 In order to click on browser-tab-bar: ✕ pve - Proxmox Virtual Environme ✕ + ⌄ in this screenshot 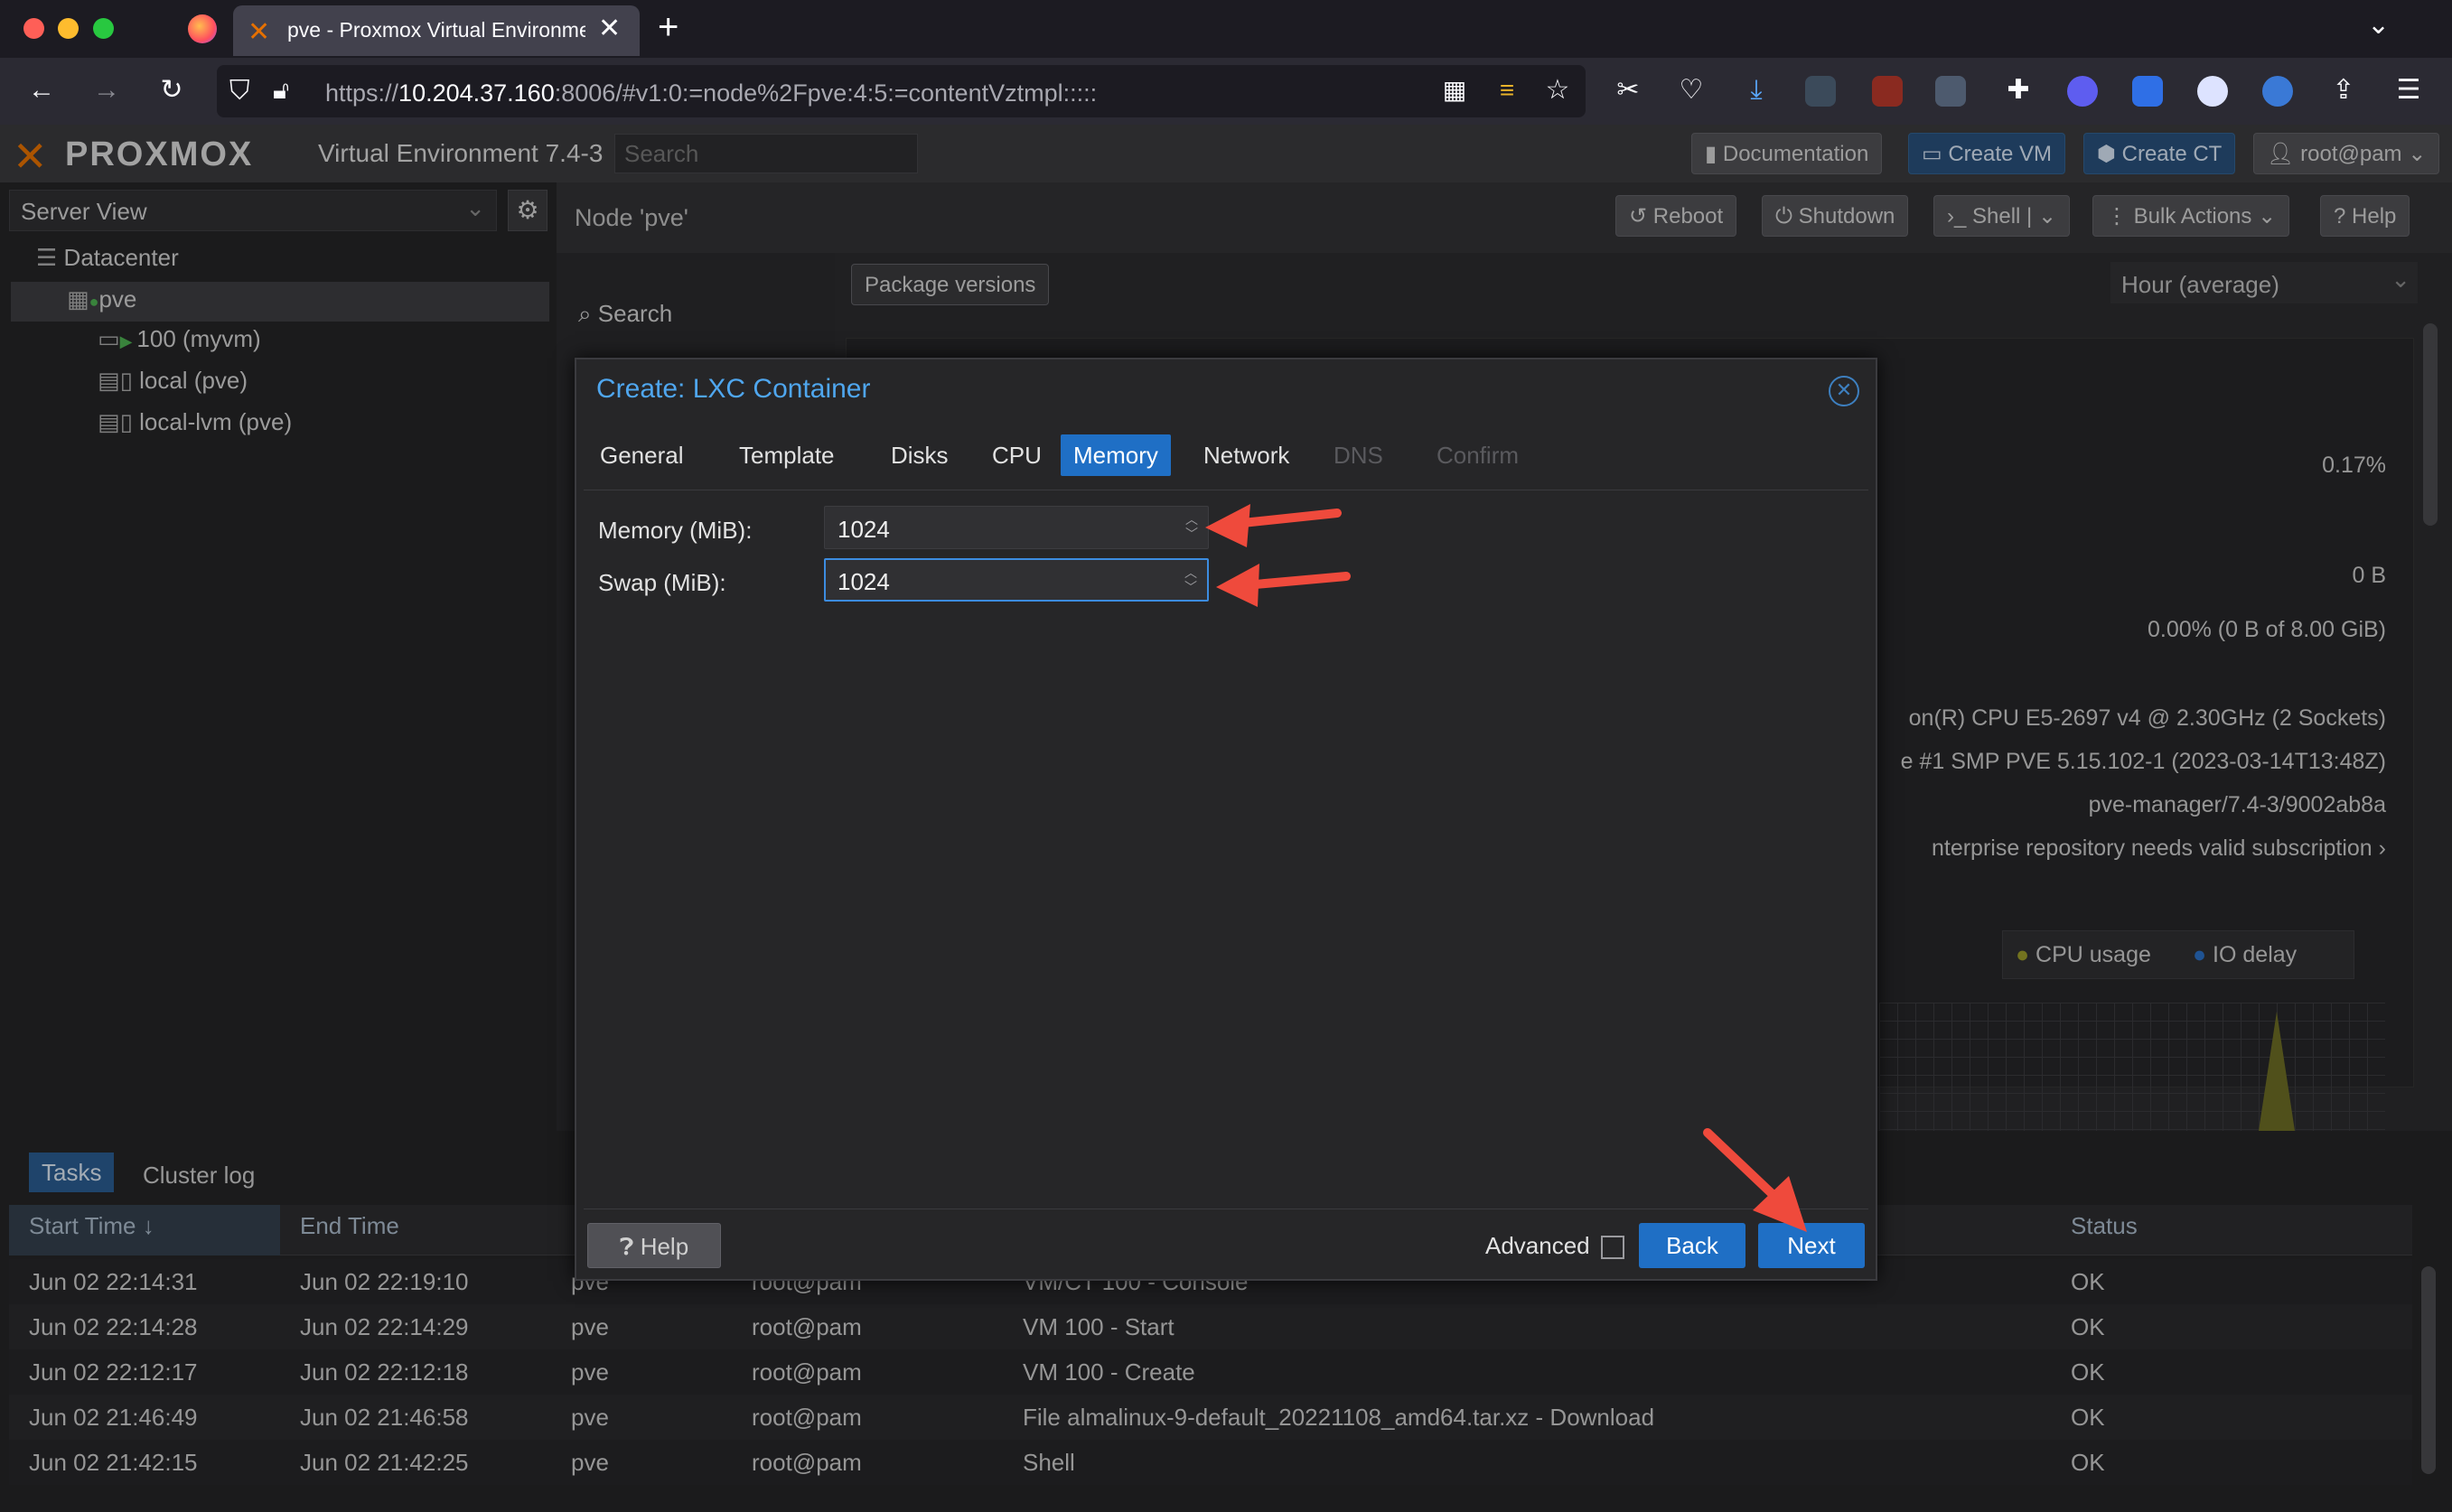, I will do `click(1226, 29)`.